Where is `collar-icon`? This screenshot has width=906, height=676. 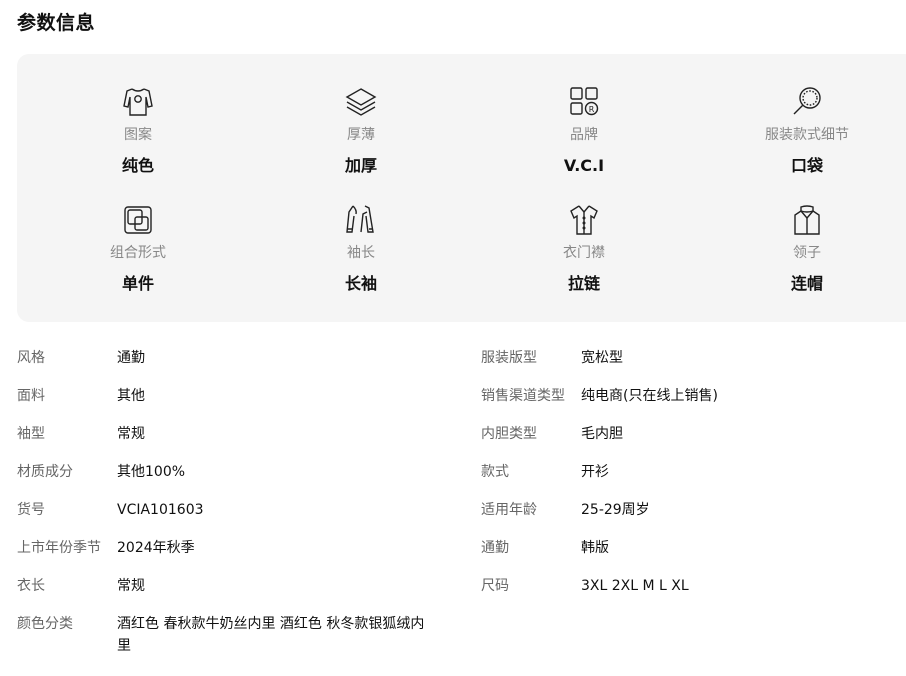 collar-icon is located at coordinates (807, 220).